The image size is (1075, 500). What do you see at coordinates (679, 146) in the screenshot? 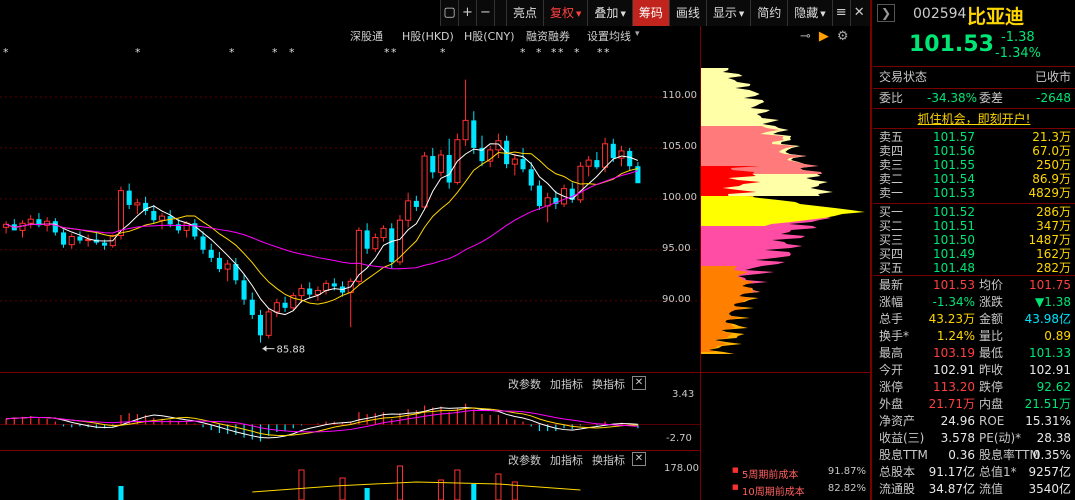
I see `price-tick-label: 105.00` at bounding box center [679, 146].